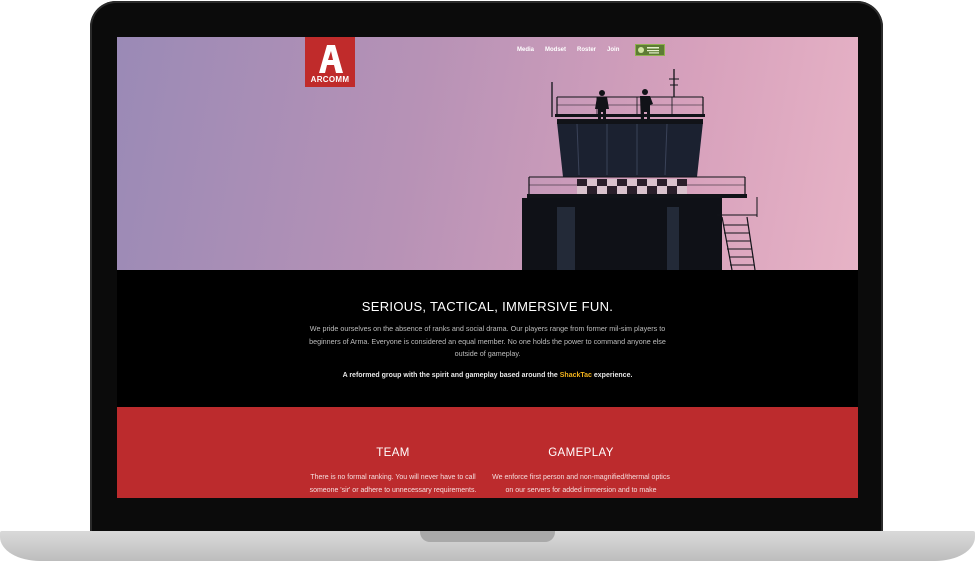  What do you see at coordinates (487, 306) in the screenshot?
I see `intro-heading: SERIOUS, TACTICAL, IMMERSIVE FUN.` at bounding box center [487, 306].